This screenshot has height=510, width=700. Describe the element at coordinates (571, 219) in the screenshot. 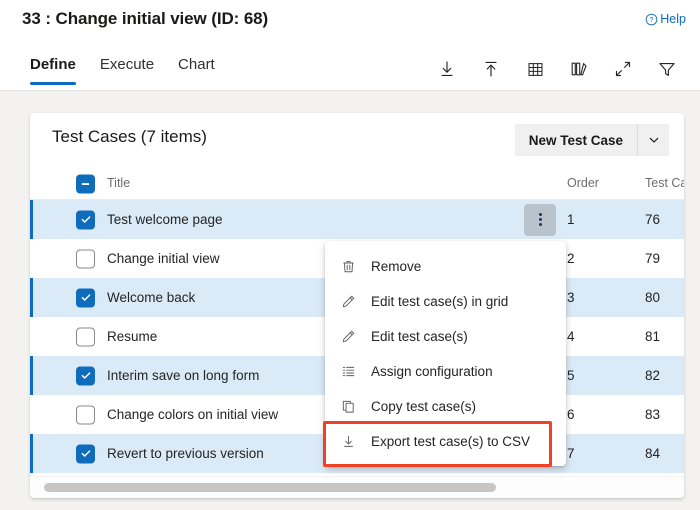

I see `row-order: 1` at that location.